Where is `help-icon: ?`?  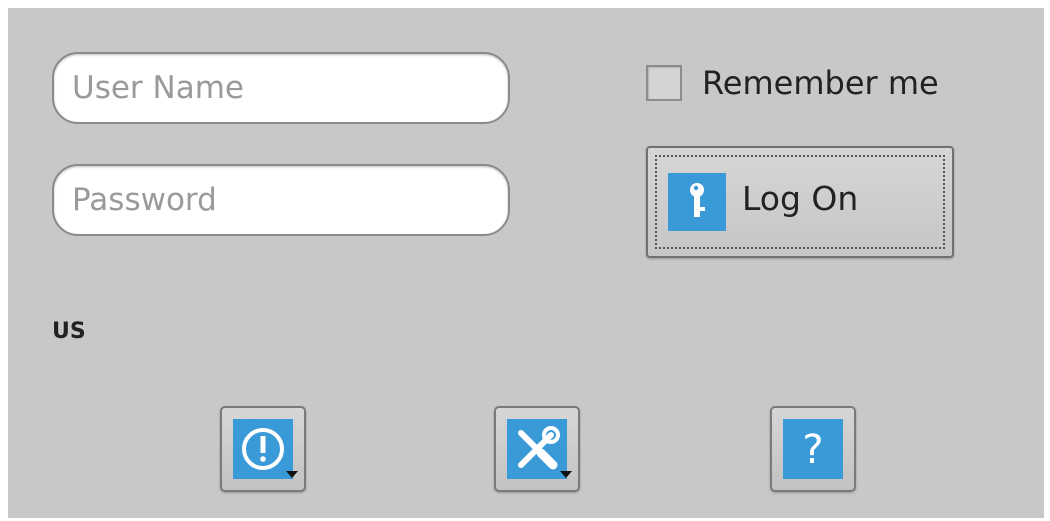 help-icon: ? is located at coordinates (813, 449).